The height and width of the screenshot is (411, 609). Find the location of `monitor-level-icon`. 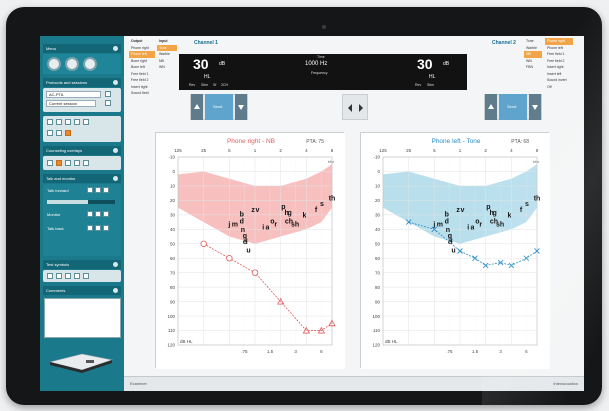

monitor-level-icon is located at coordinates (98, 214).